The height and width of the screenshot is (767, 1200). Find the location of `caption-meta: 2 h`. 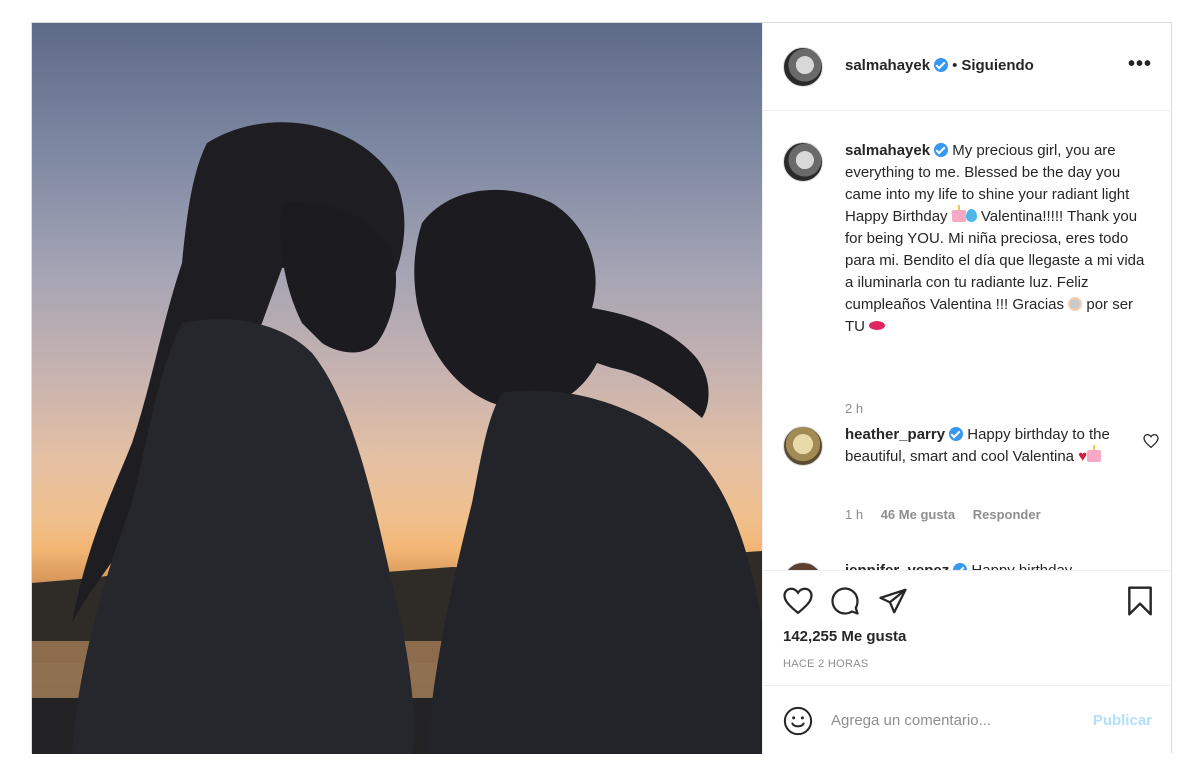

caption-meta: 2 h is located at coordinates (861, 408).